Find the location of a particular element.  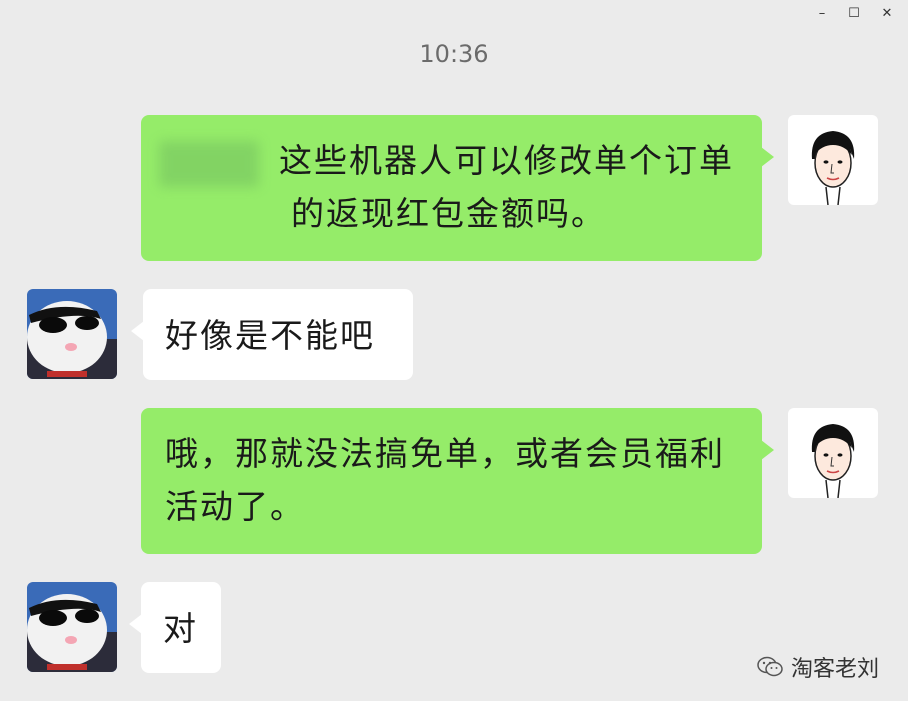

watermark: 淘客老刘 is located at coordinates (818, 667).